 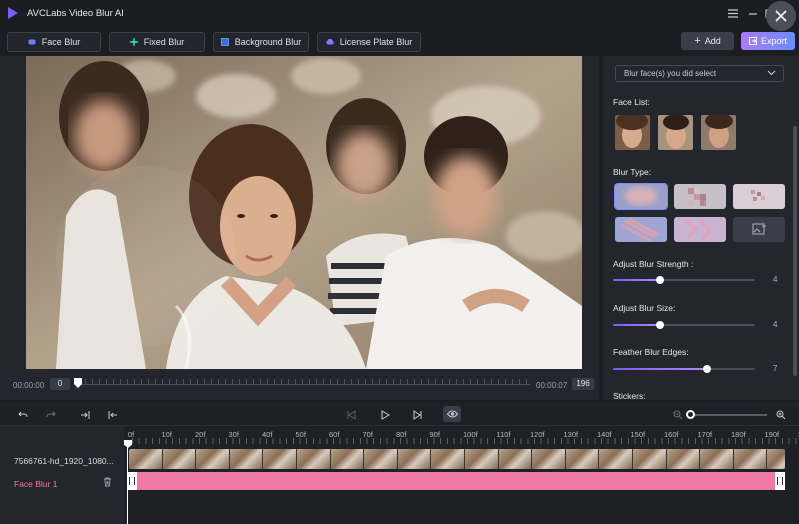 What do you see at coordinates (659, 280) in the screenshot?
I see `blur-strength-knob` at bounding box center [659, 280].